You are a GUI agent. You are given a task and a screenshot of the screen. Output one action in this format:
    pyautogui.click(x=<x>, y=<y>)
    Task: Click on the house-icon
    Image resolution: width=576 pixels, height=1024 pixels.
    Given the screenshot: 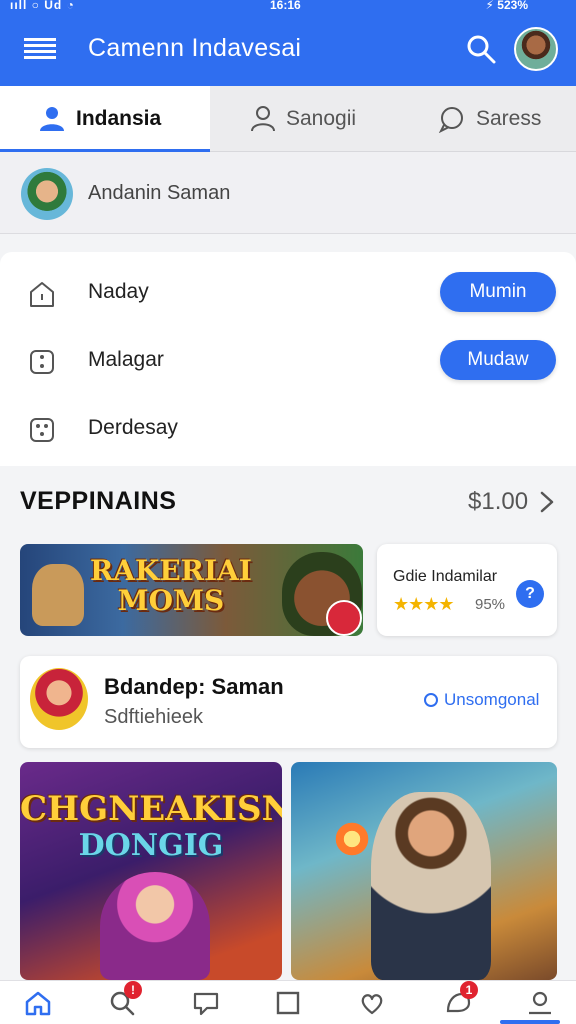 What is the action you would take?
    pyautogui.click(x=42, y=294)
    